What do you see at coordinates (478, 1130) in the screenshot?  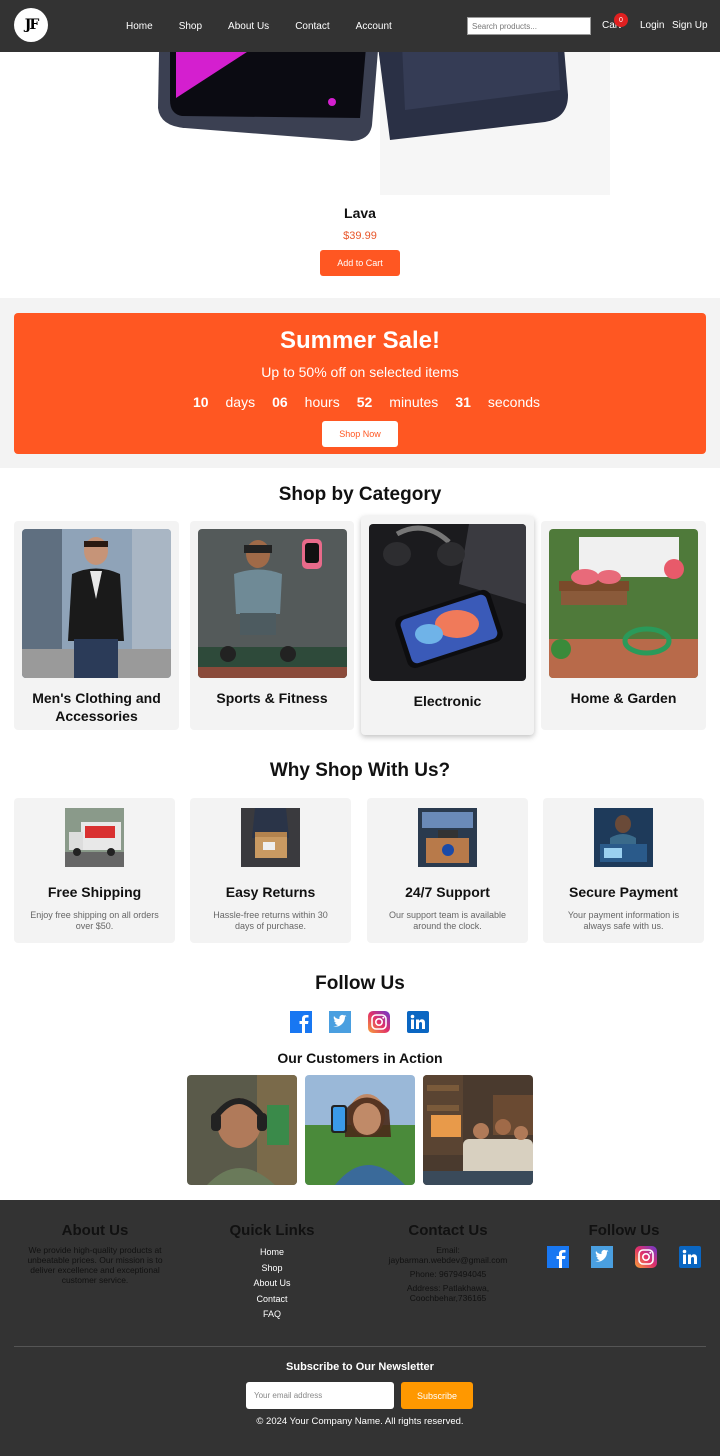 I see `customer-photo-family` at bounding box center [478, 1130].